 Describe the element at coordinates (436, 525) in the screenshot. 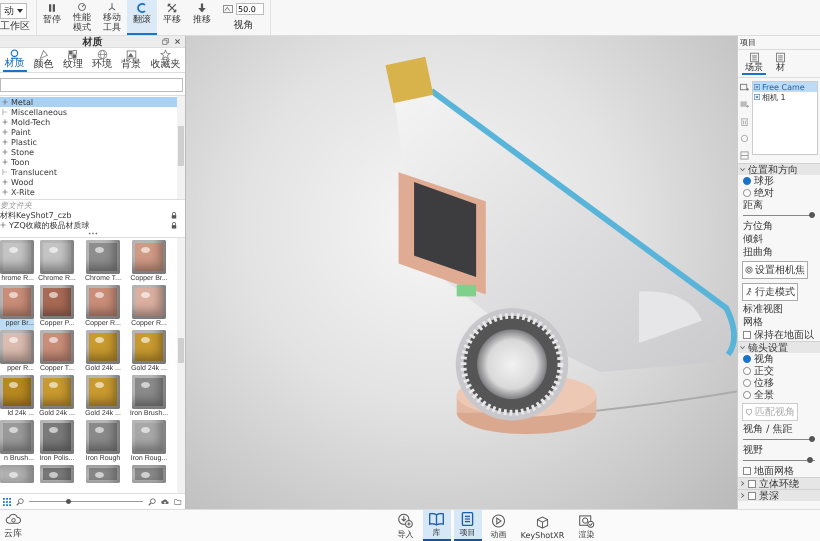

I see `dock-button: 库` at that location.